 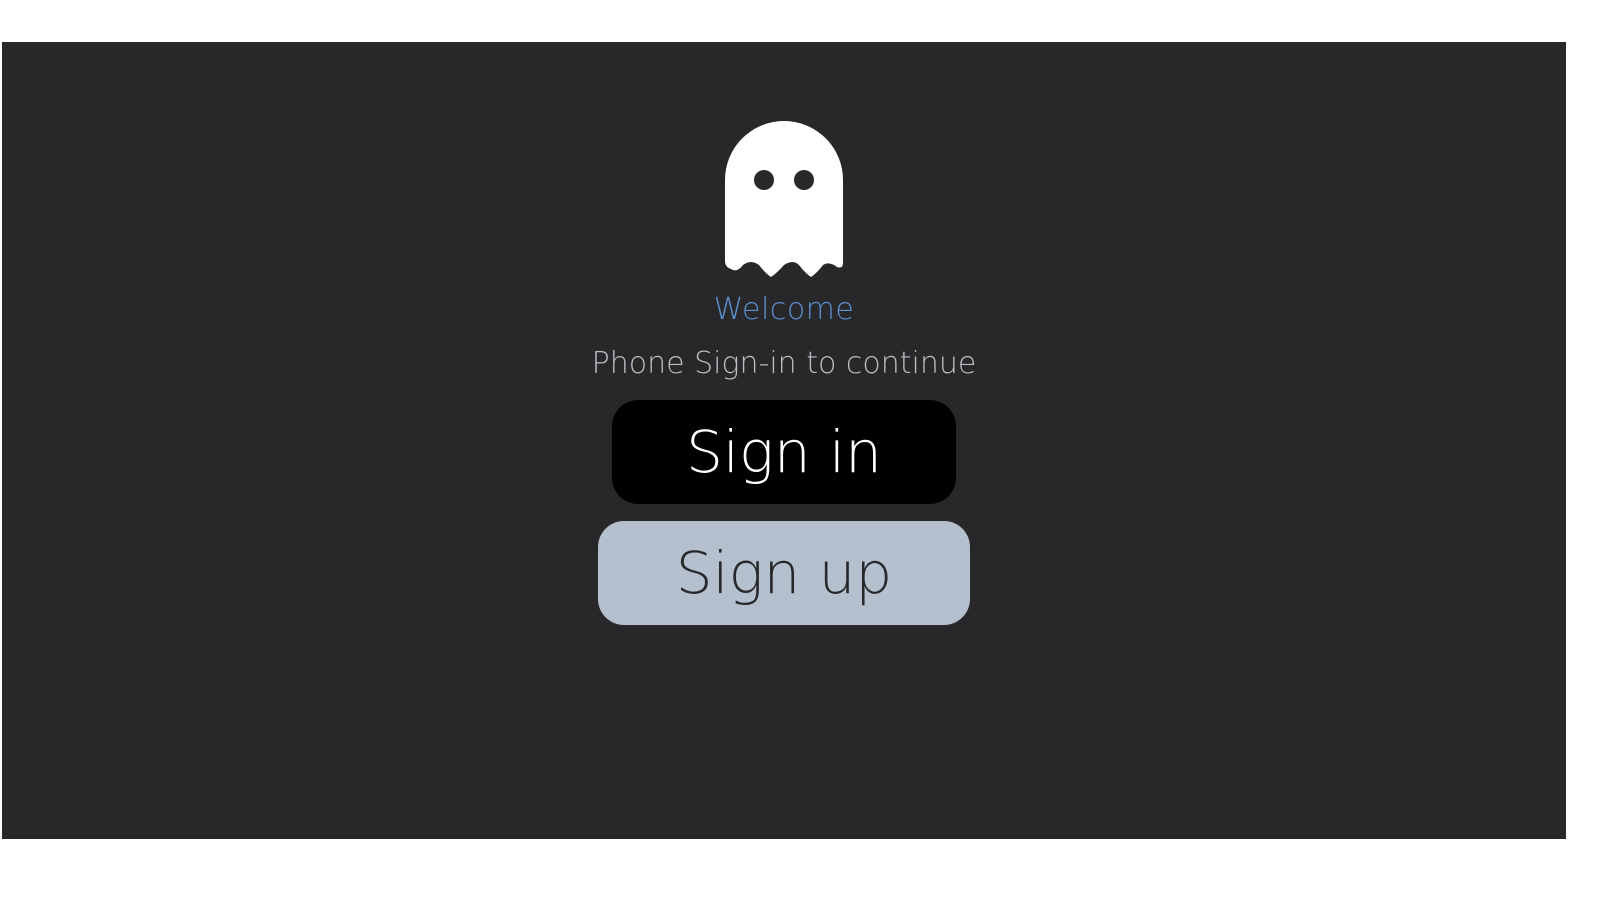 What do you see at coordinates (784, 309) in the screenshot?
I see `welcome-title: Welcome` at bounding box center [784, 309].